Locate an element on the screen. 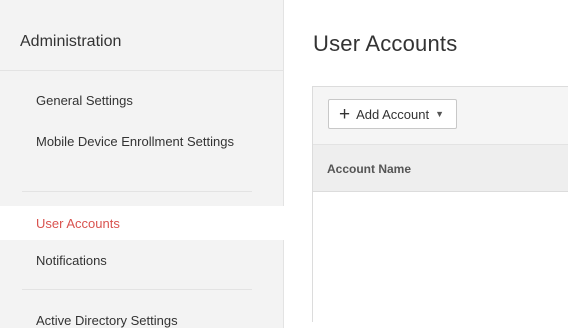 Image resolution: width=568 pixels, height=328 pixels. sidebar-item-active-directory-settings: Active Directory Settings is located at coordinates (107, 319).